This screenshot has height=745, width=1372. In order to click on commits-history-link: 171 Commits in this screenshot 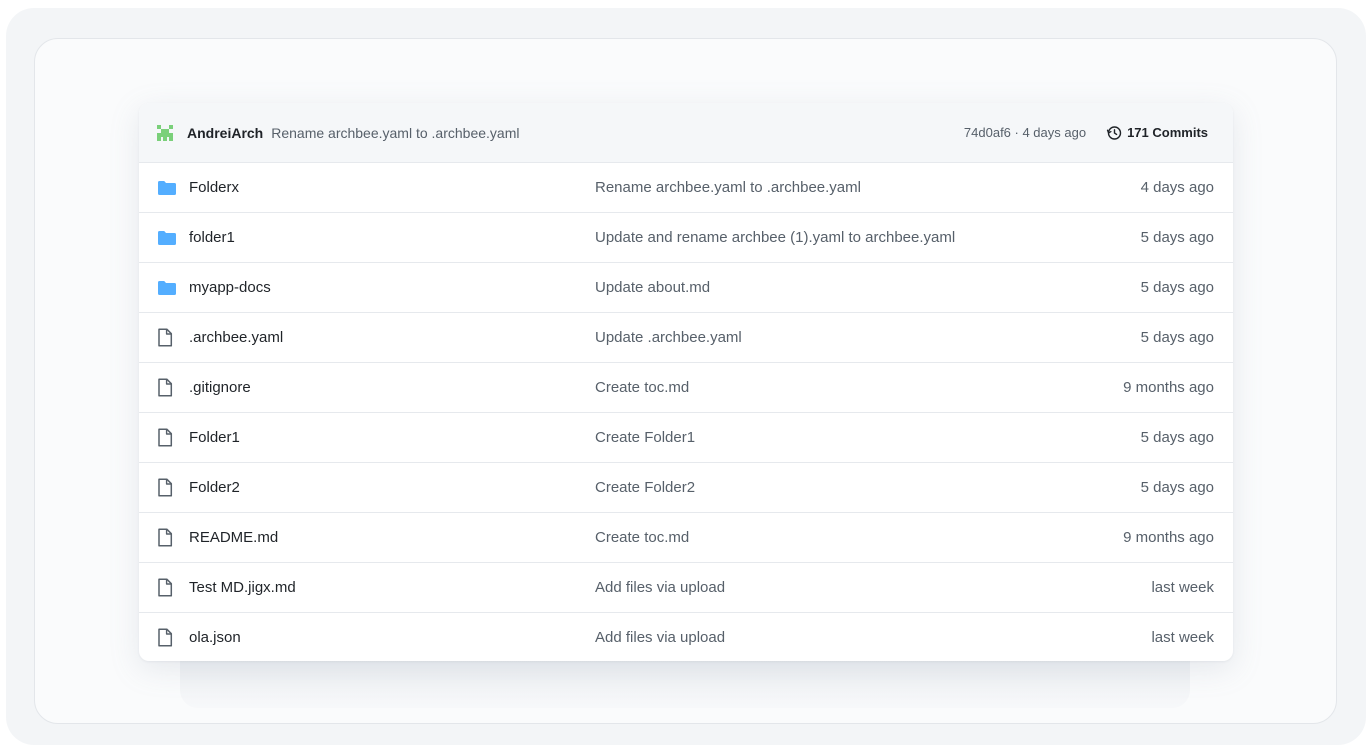, I will do `click(1157, 133)`.